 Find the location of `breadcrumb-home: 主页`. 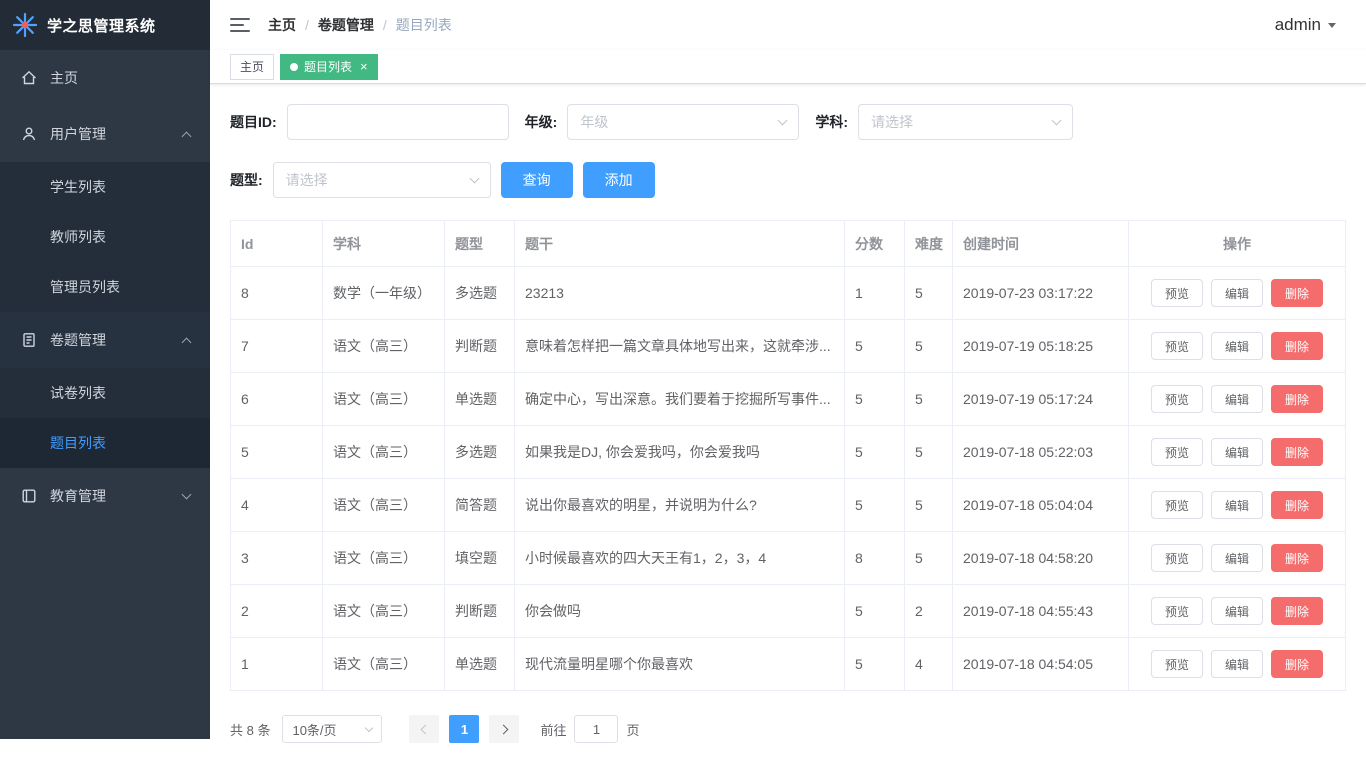

breadcrumb-home: 主页 is located at coordinates (282, 25).